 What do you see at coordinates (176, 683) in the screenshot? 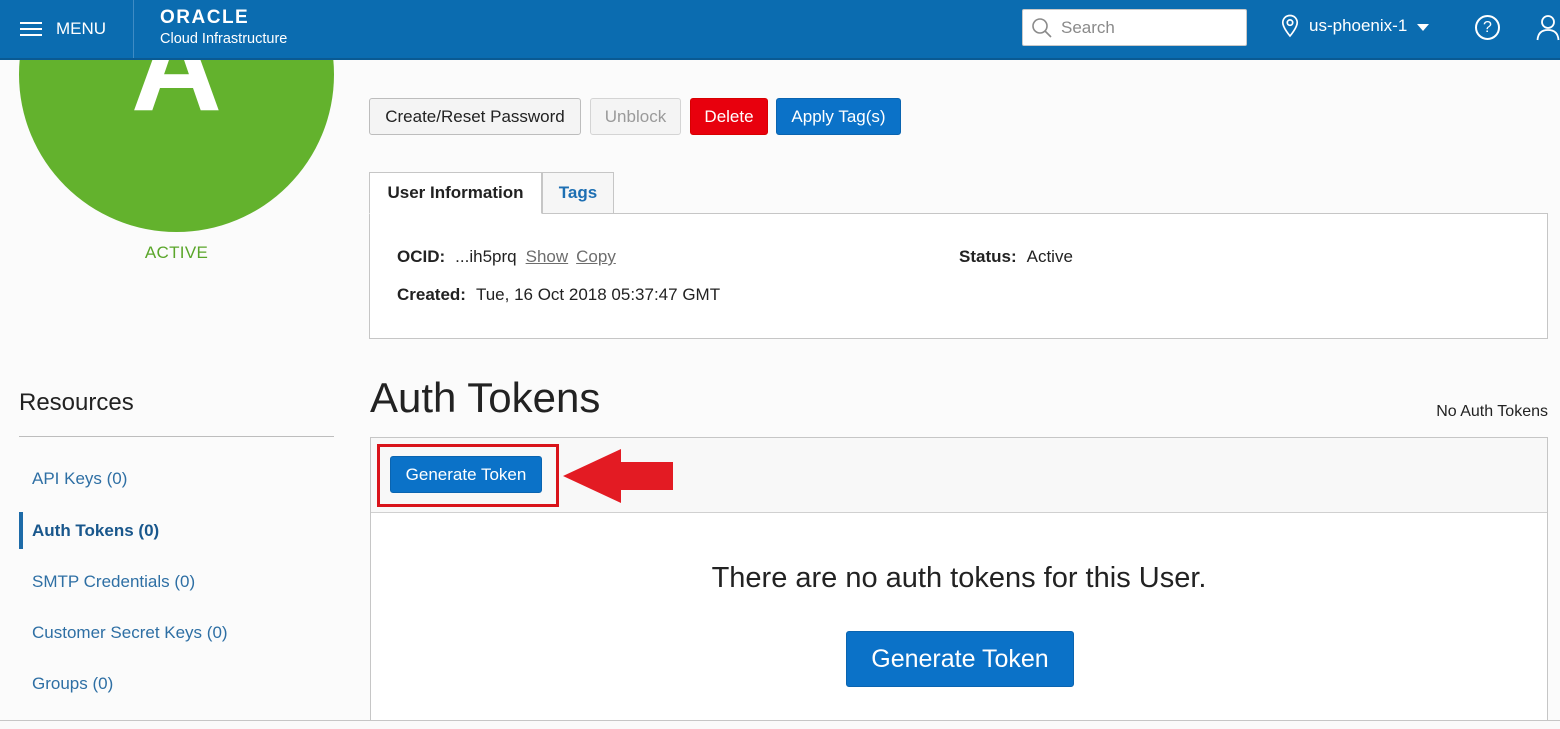
I see `resource-link-groups: Groups (0)` at bounding box center [176, 683].